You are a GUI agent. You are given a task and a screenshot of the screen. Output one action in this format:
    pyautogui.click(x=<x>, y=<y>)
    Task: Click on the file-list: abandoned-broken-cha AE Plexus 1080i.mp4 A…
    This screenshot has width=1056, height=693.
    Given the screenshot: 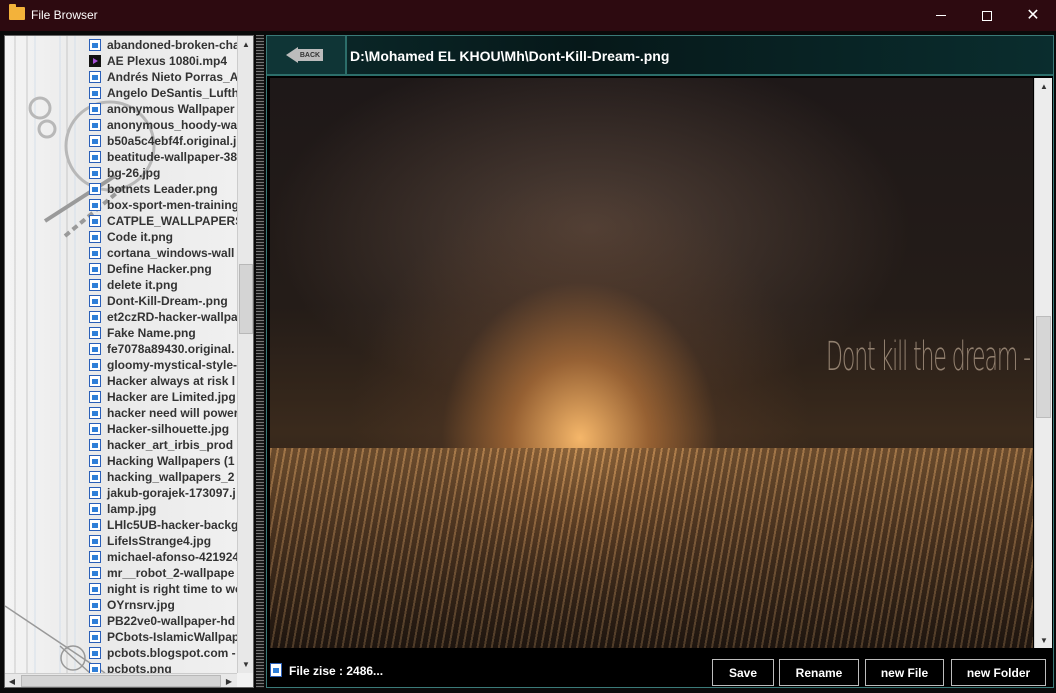 What is the action you would take?
    pyautogui.click(x=163, y=355)
    